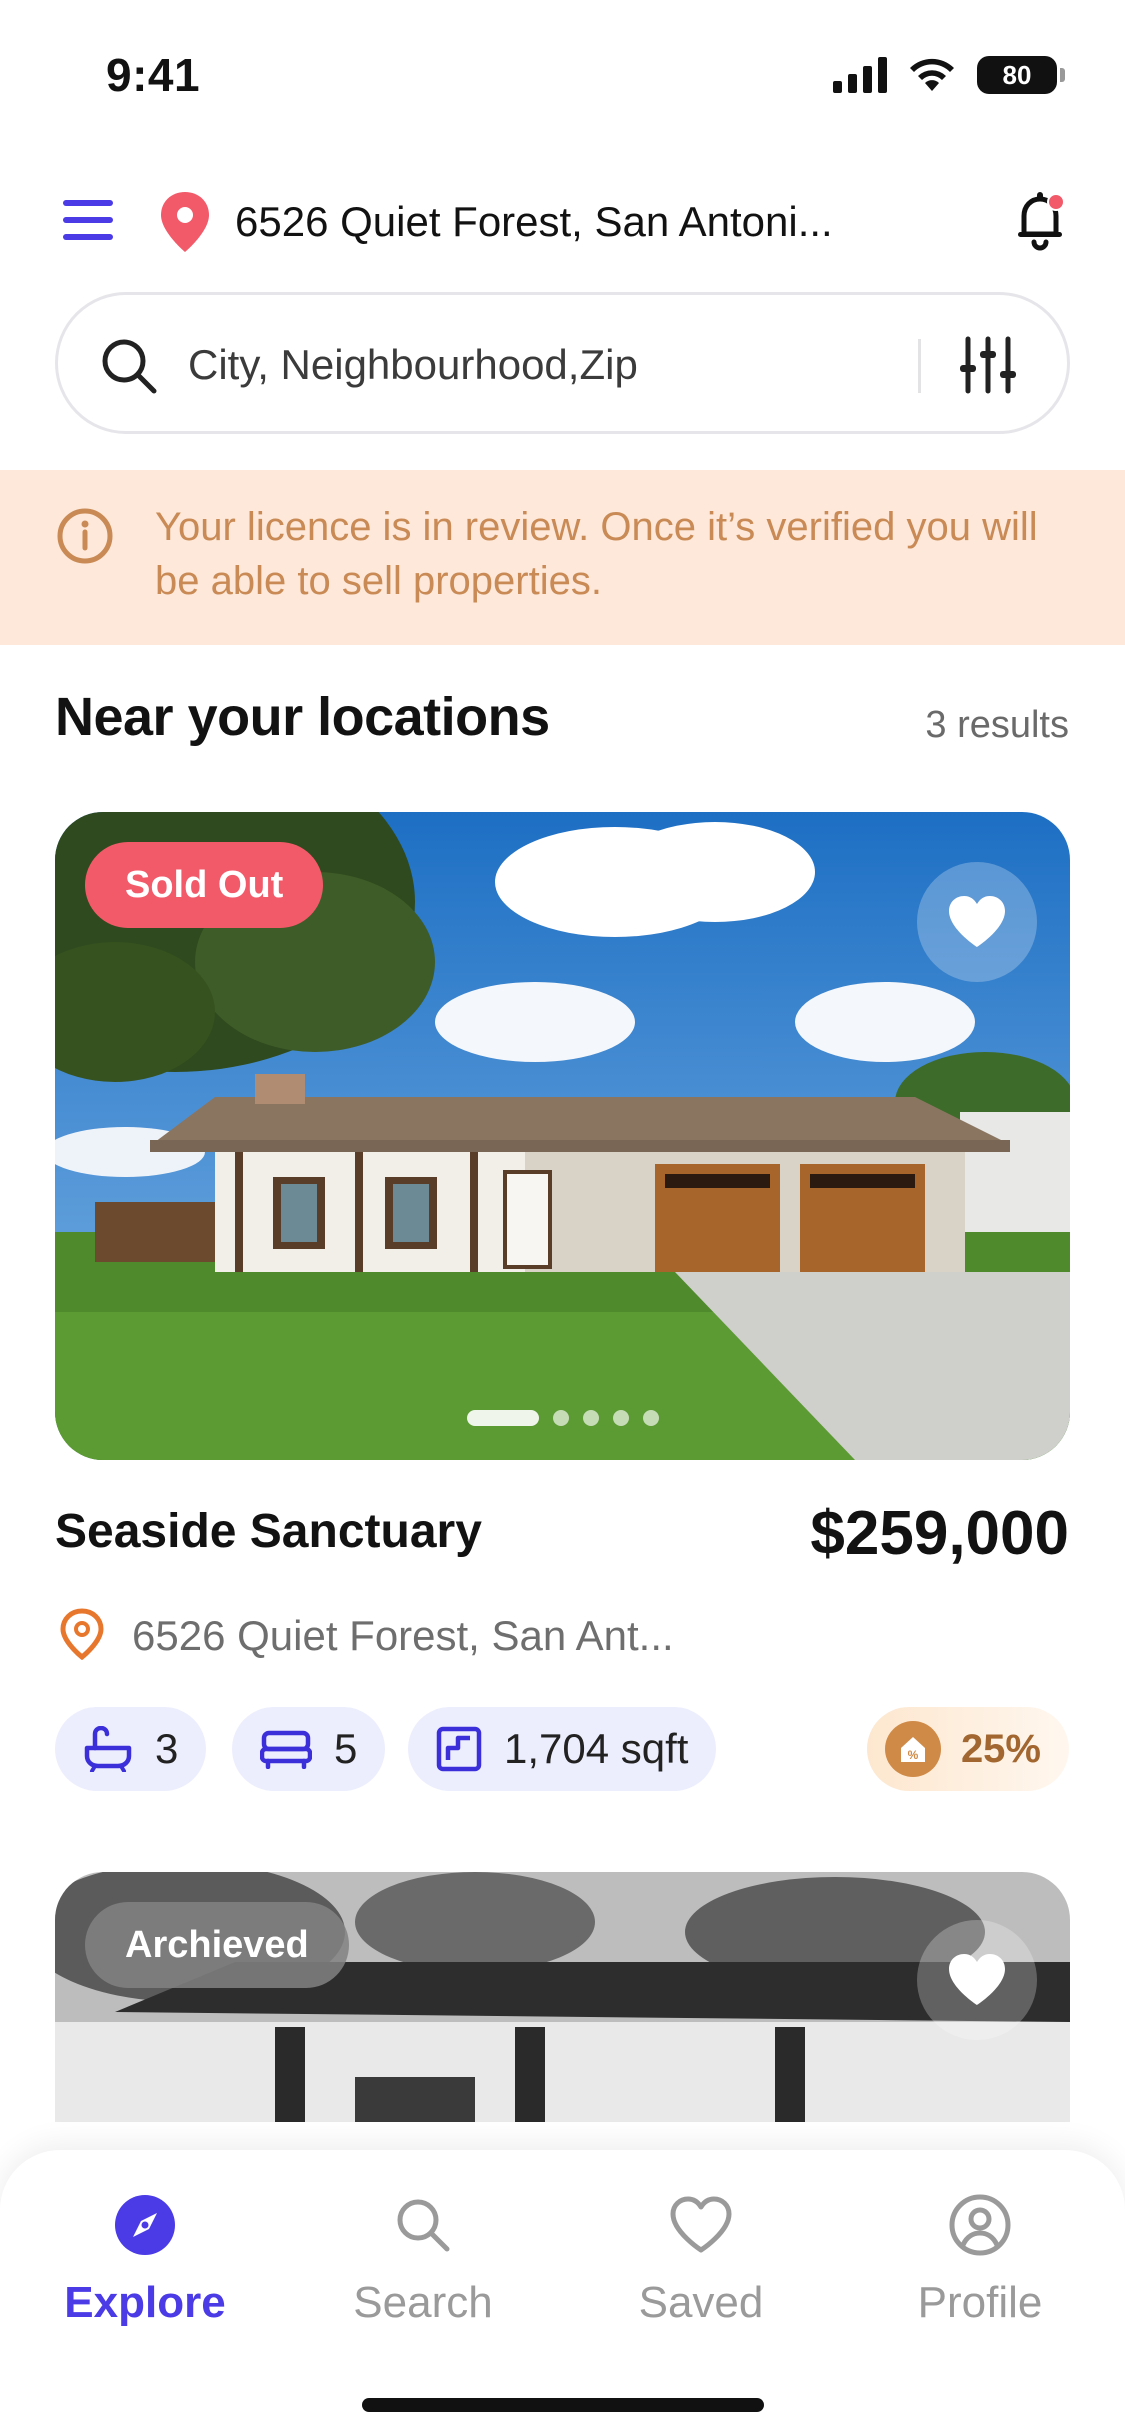  I want to click on section-title: Near your locations, so click(302, 717).